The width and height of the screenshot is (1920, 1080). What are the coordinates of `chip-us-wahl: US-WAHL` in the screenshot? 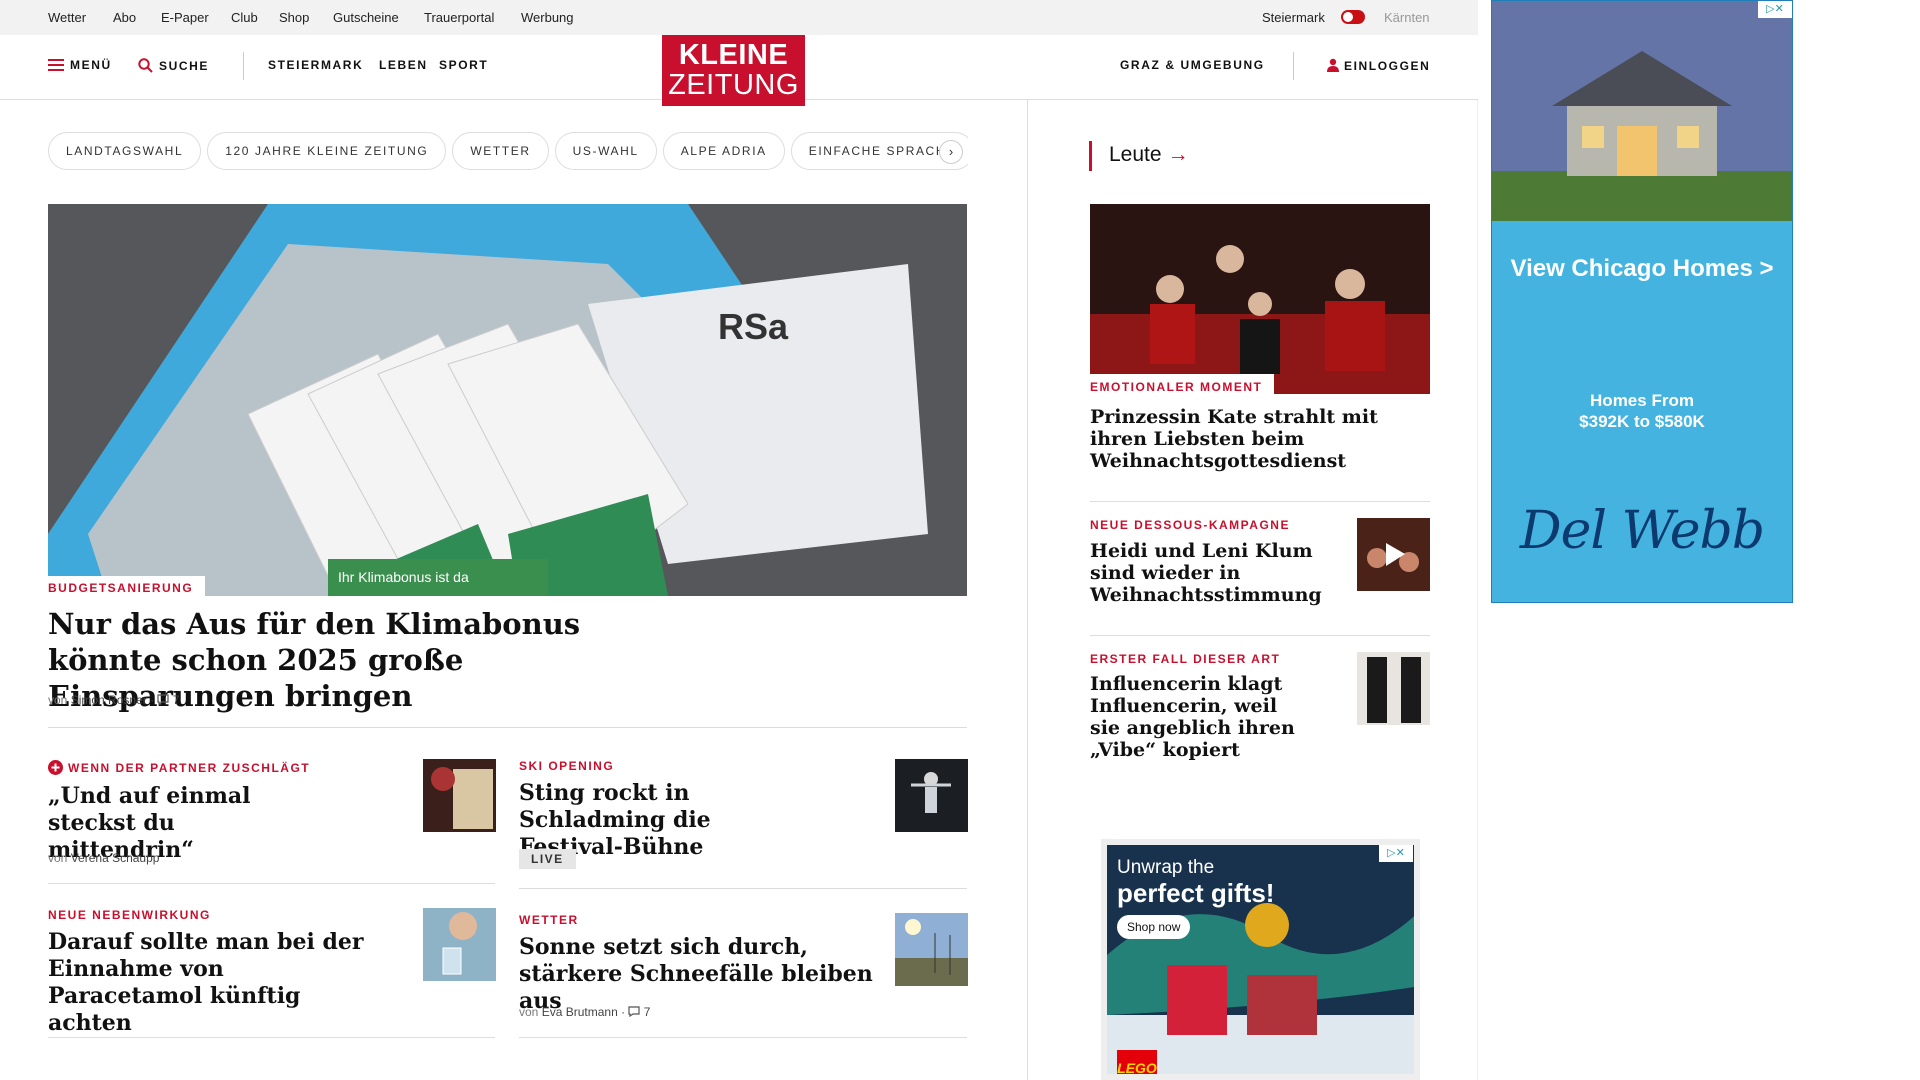 It's located at (605, 151).